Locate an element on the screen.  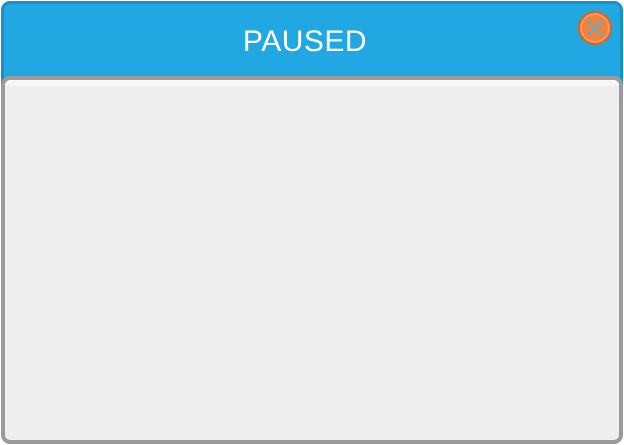
close-button is located at coordinates (595, 28).